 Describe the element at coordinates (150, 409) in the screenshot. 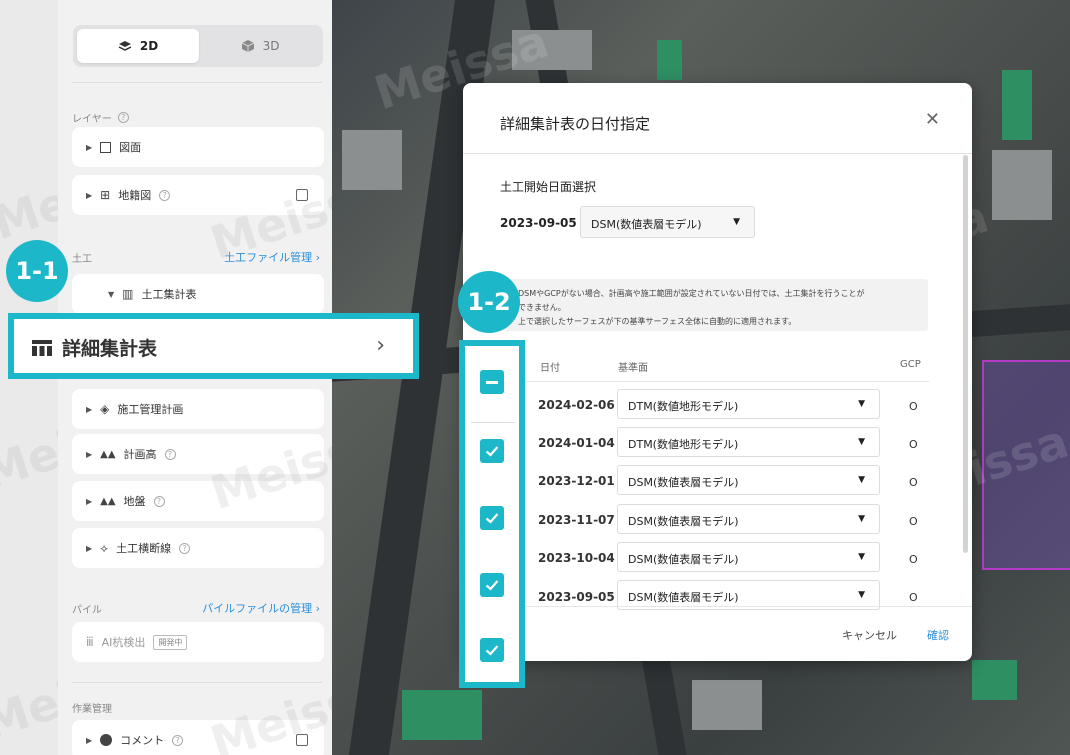

I see `layer-item-label: 施工管理計画` at that location.